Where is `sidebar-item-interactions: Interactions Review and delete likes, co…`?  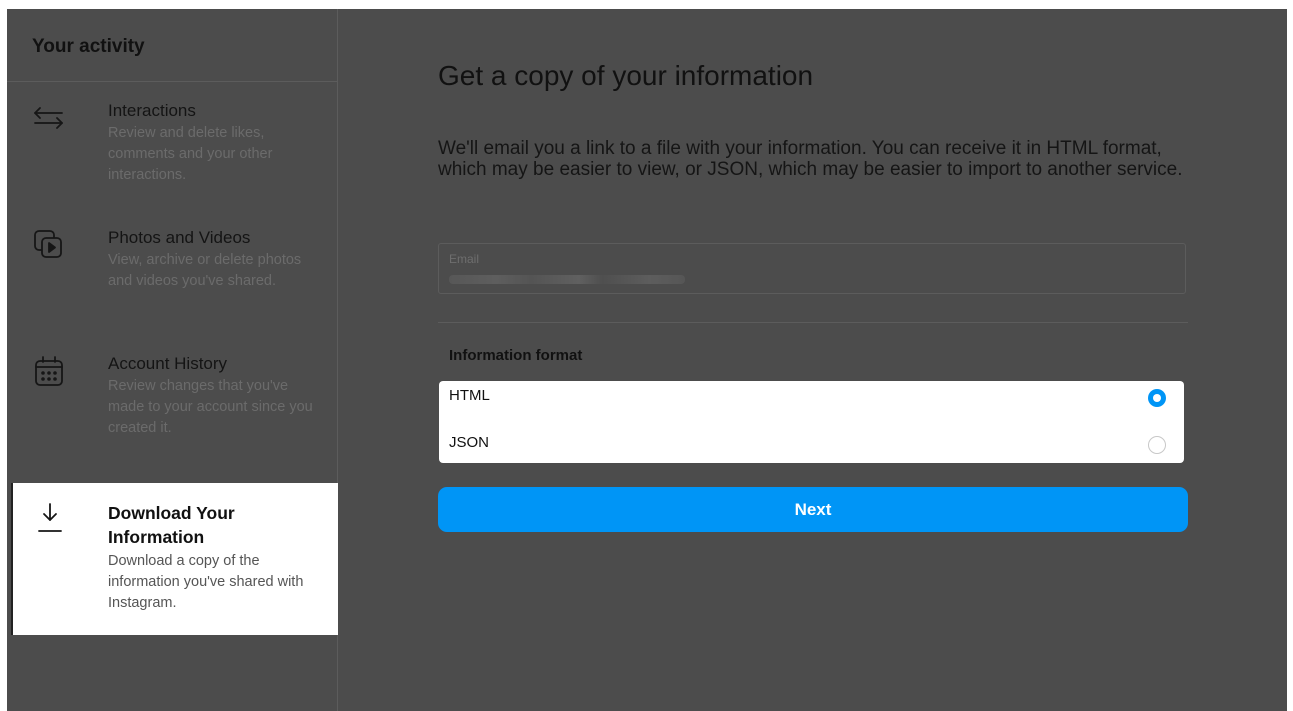 sidebar-item-interactions: Interactions Review and delete likes, co… is located at coordinates (172, 151).